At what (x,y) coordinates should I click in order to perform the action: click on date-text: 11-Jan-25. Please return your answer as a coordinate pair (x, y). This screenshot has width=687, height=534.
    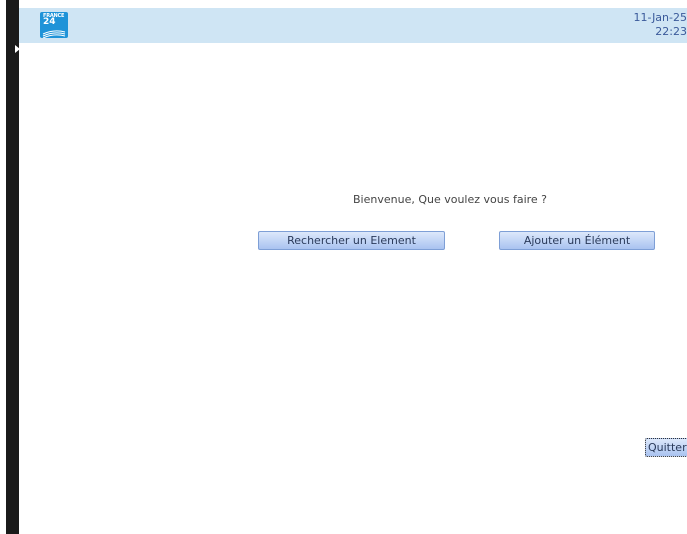
    Looking at the image, I should click on (660, 17).